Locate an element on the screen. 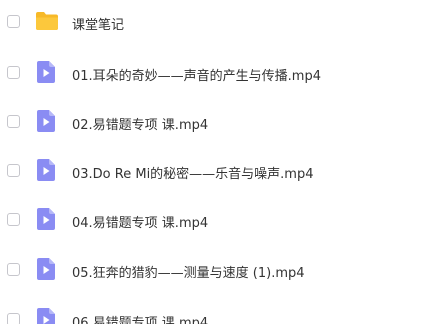 The height and width of the screenshot is (324, 448). file-name: 02.易错题专项 课.mp4 is located at coordinates (140, 125).